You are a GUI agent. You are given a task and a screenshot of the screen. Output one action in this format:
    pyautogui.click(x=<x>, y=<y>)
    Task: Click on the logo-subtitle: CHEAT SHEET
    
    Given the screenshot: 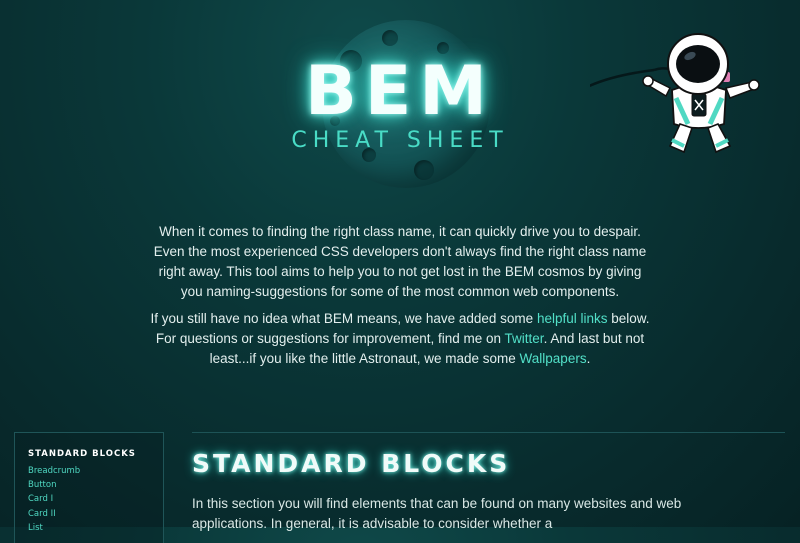 What is the action you would take?
    pyautogui.click(x=400, y=140)
    